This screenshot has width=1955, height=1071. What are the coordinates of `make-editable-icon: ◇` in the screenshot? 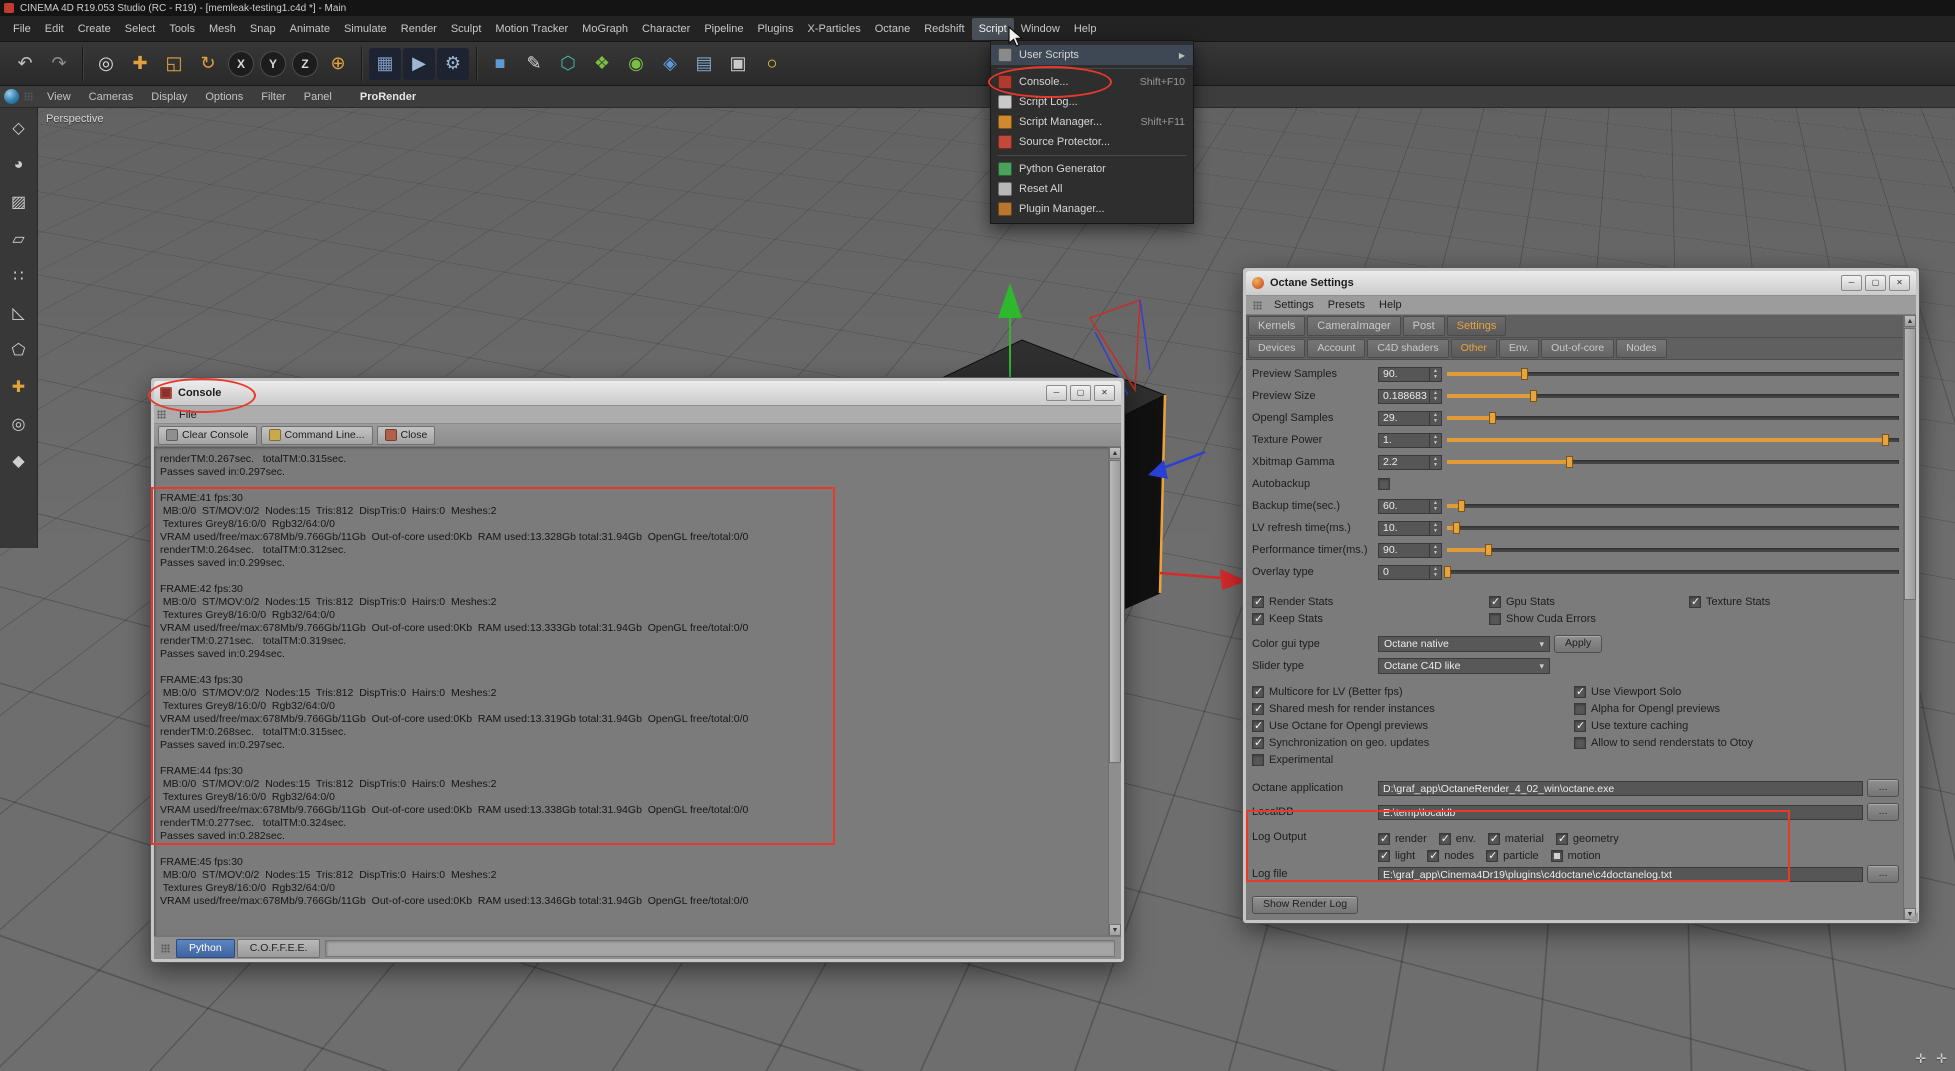 It's located at (19, 128).